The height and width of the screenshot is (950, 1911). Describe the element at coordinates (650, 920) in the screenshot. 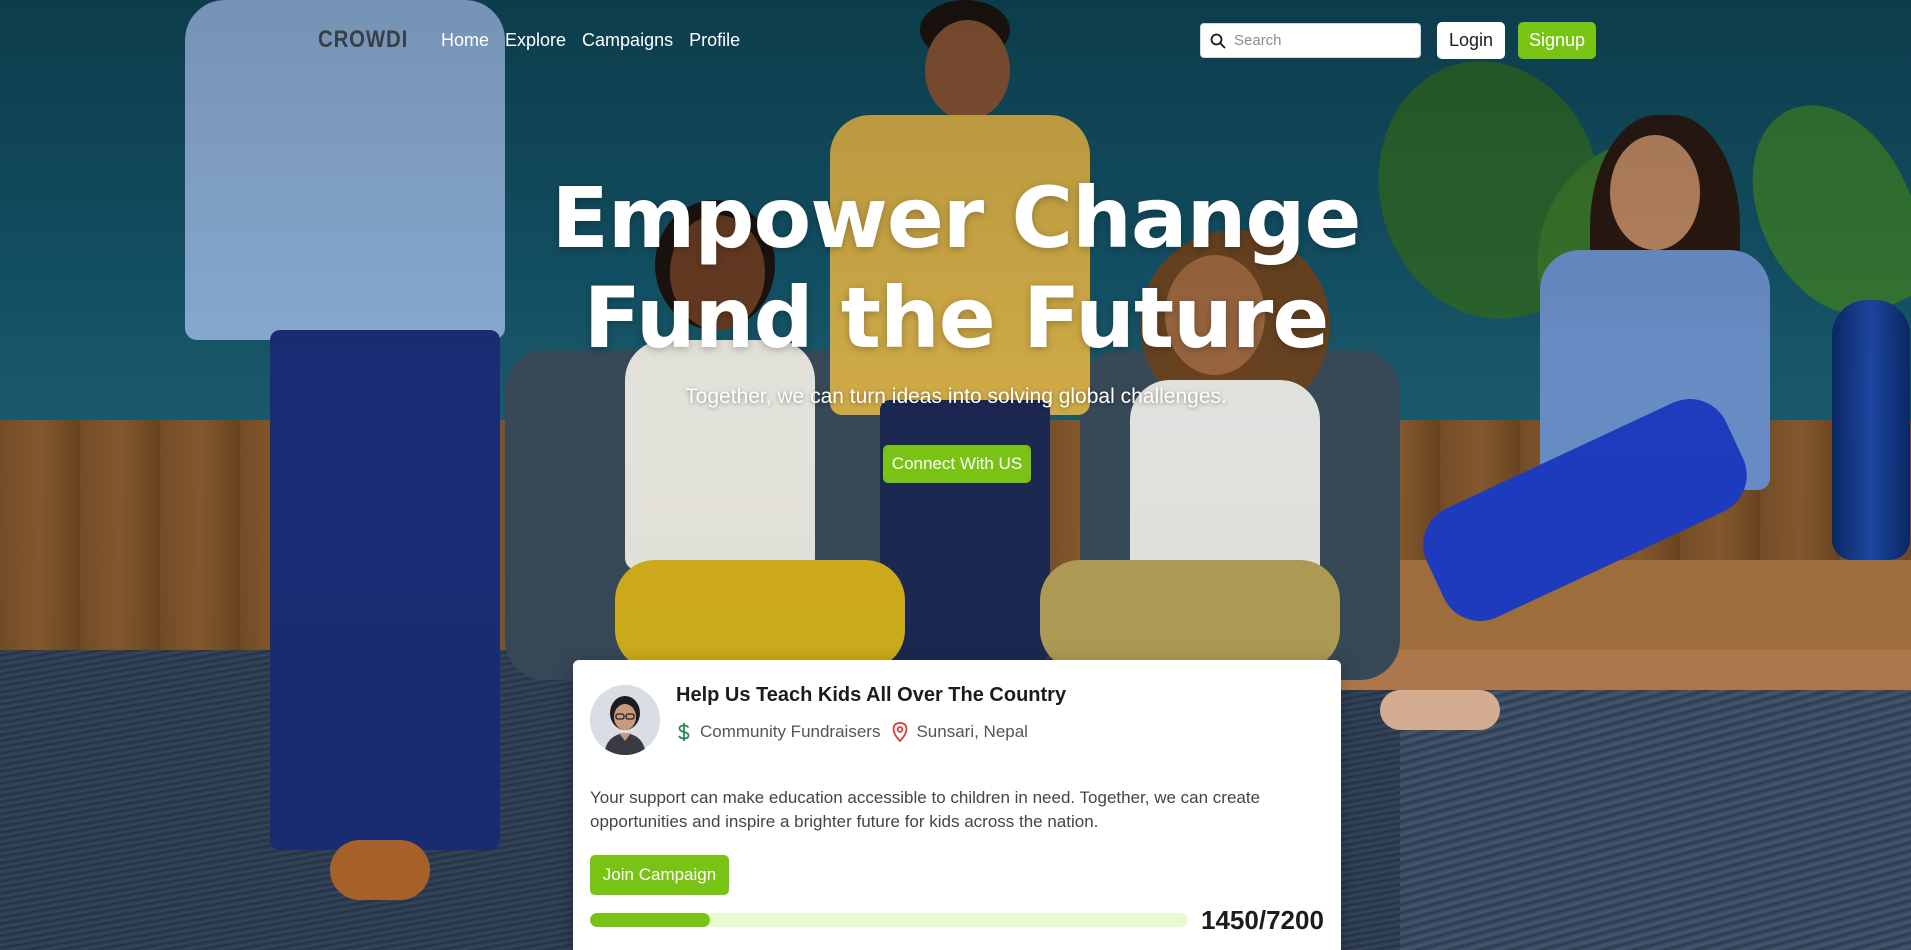

I see `campaign-progress-fill` at that location.